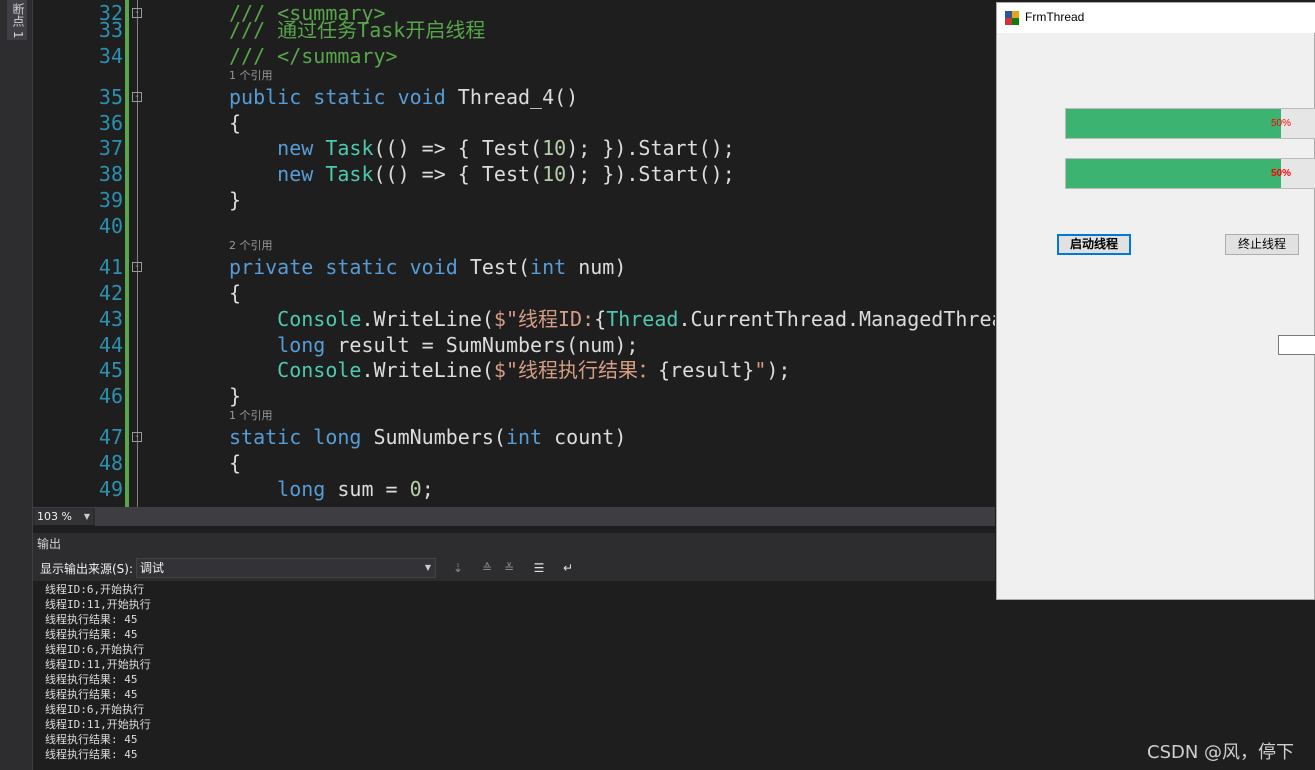 This screenshot has width=1315, height=770. Describe the element at coordinates (514, 123) in the screenshot. I see `code-line: 36 {` at that location.